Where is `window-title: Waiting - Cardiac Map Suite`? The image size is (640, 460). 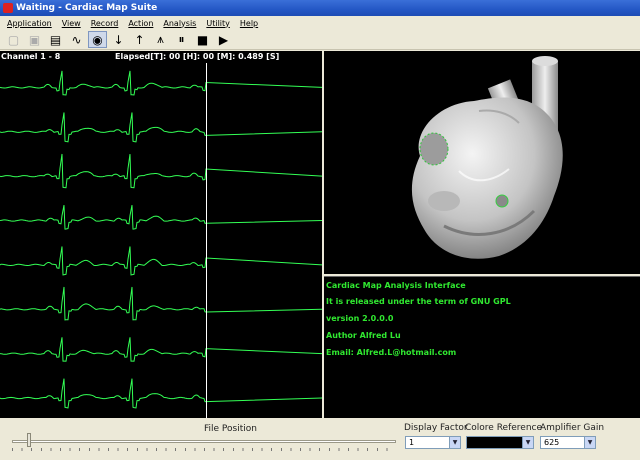 window-title: Waiting - Cardiac Map Suite is located at coordinates (87, 8).